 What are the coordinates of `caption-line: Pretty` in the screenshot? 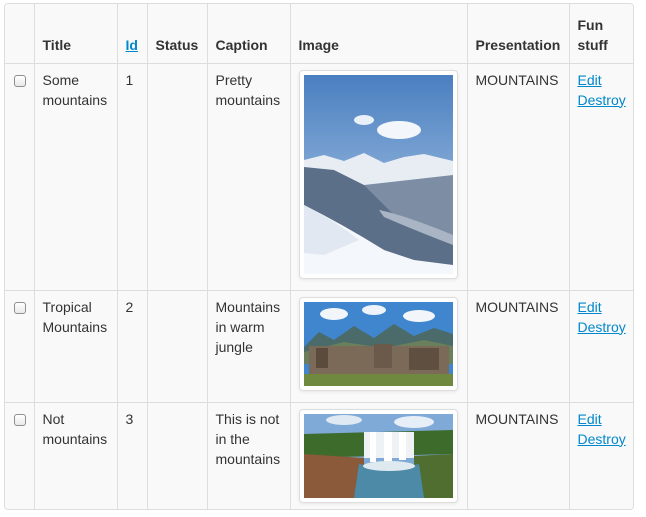 It's located at (234, 79).